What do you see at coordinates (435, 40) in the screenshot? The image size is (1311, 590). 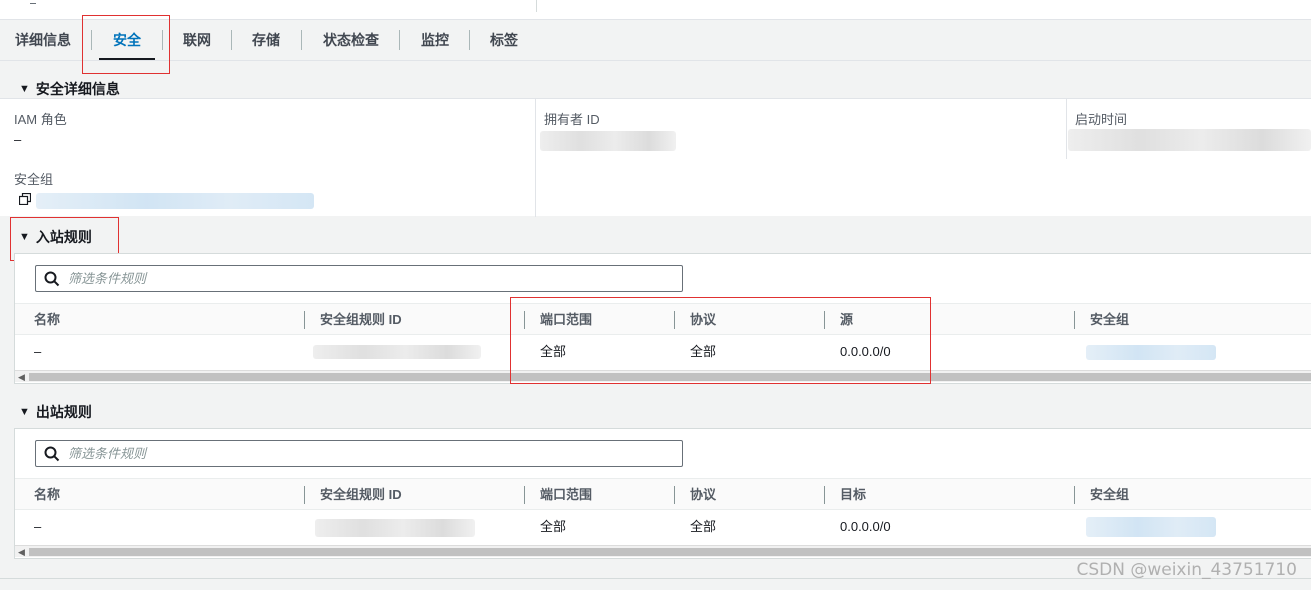 I see `tab-monitoring: 监控` at bounding box center [435, 40].